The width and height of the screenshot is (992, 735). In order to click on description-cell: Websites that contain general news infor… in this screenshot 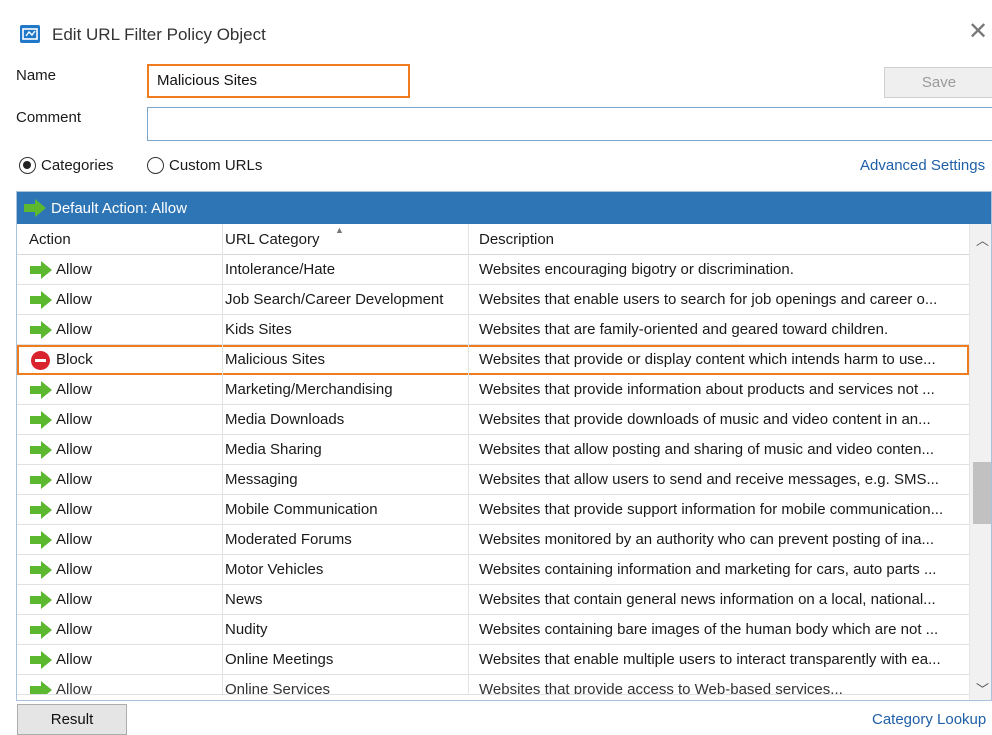, I will do `click(707, 599)`.